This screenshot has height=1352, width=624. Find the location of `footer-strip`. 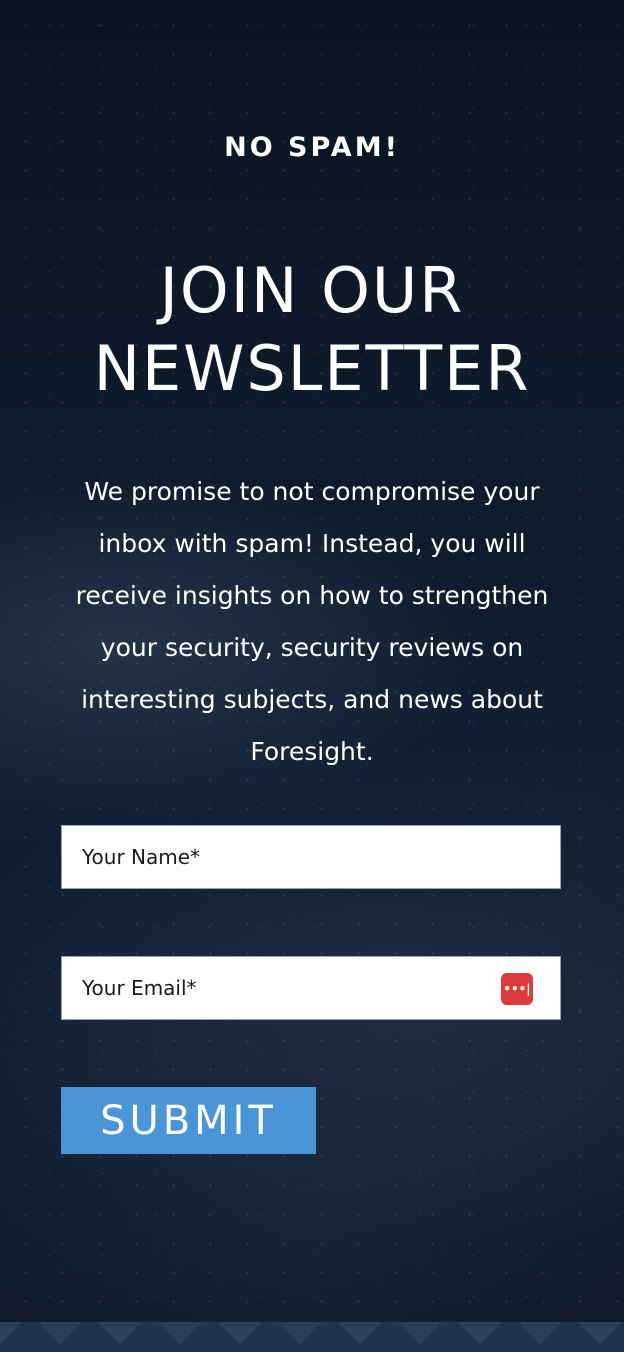

footer-strip is located at coordinates (312, 1337).